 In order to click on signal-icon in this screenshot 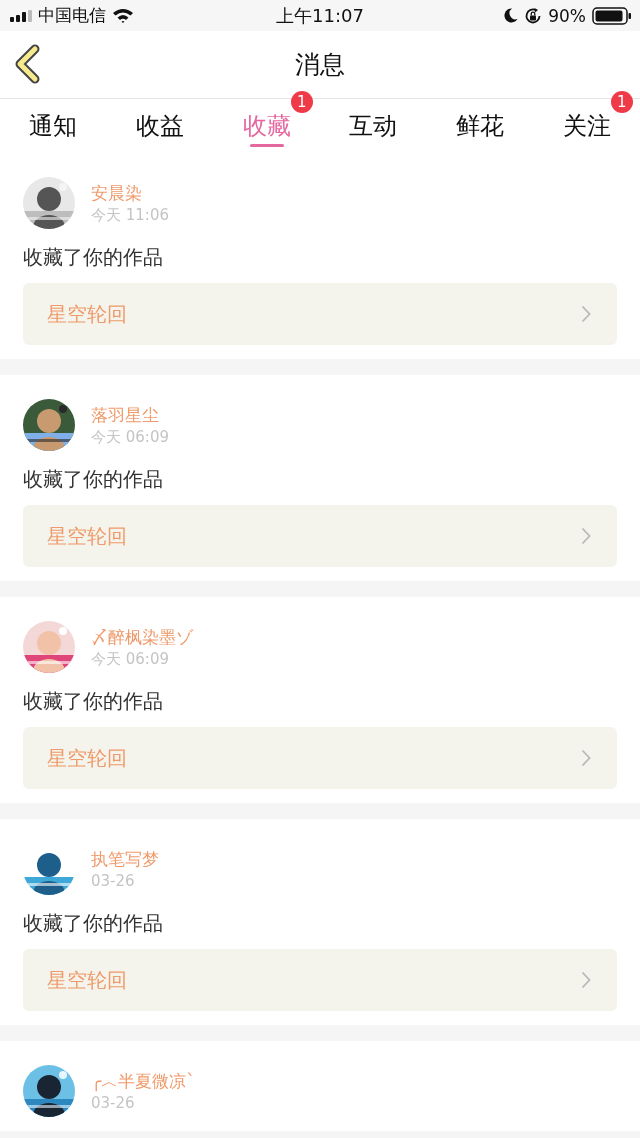, I will do `click(21, 15)`.